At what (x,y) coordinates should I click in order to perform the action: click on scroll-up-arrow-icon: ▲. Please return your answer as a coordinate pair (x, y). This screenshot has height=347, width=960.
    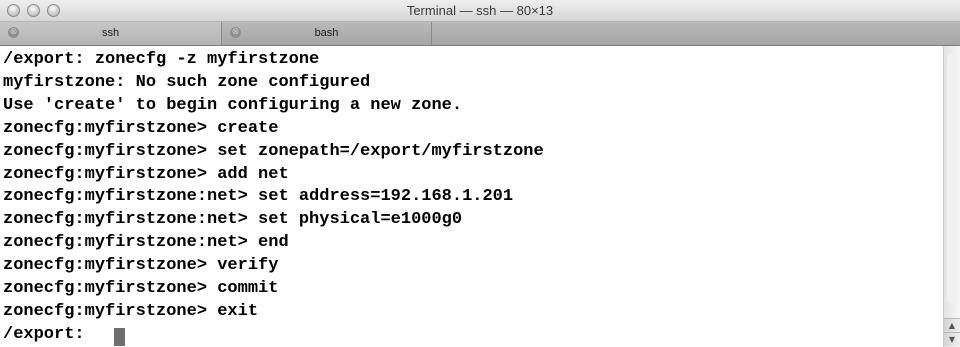
    Looking at the image, I should click on (952, 325).